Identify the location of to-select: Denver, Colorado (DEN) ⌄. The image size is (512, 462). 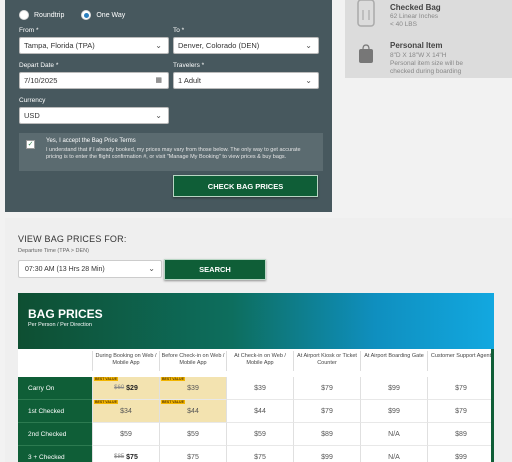
(246, 45).